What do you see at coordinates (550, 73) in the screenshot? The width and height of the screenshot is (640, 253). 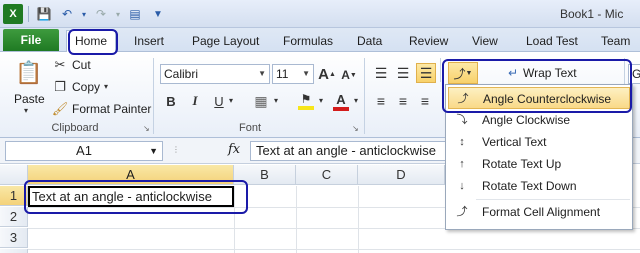 I see `wrap-text-button: Wrap Text` at bounding box center [550, 73].